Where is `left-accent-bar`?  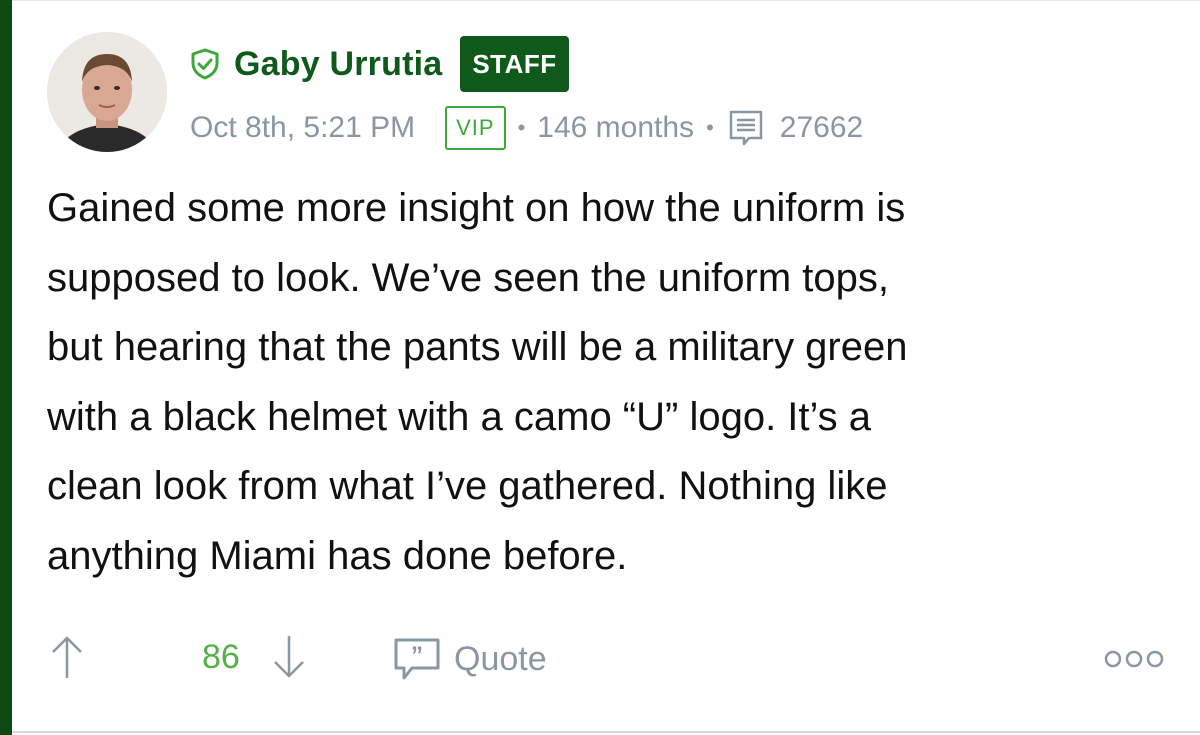
left-accent-bar is located at coordinates (6, 367).